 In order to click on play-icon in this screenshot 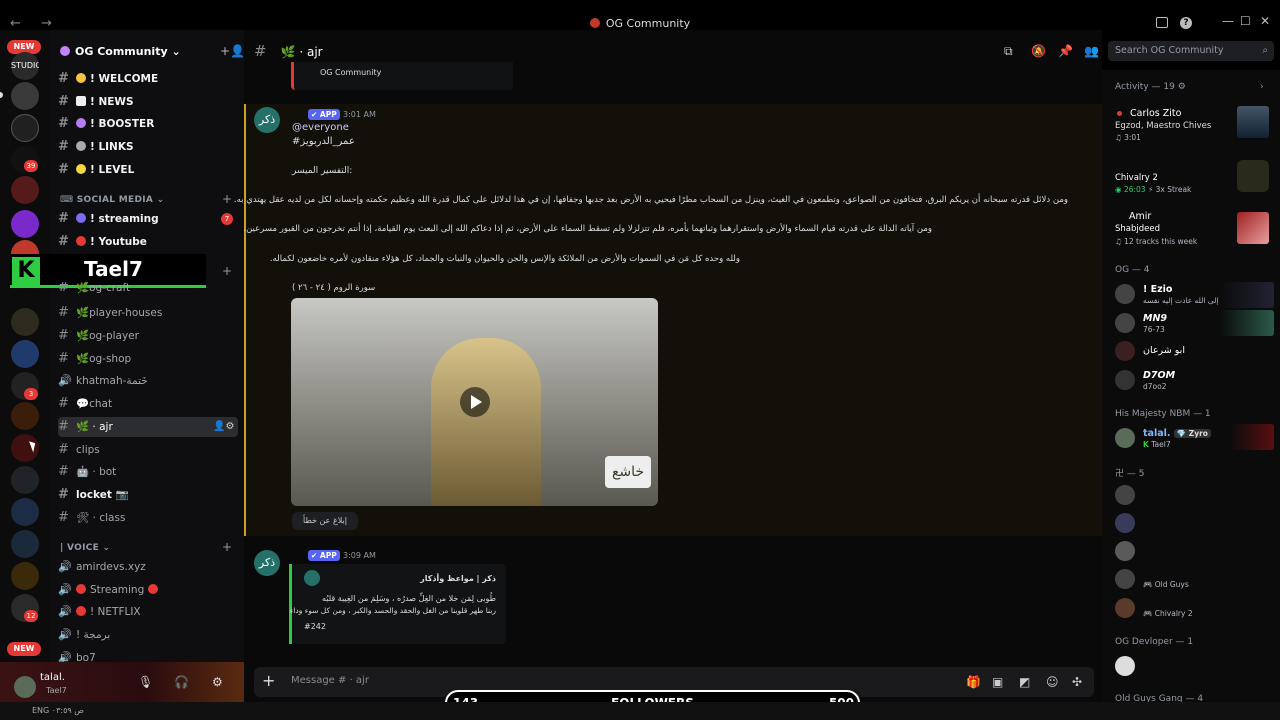, I will do `click(475, 402)`.